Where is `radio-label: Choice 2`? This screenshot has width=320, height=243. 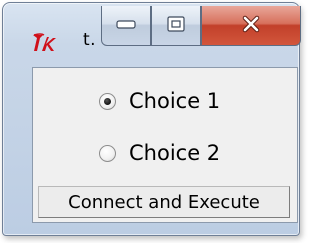
radio-label: Choice 2 is located at coordinates (175, 153).